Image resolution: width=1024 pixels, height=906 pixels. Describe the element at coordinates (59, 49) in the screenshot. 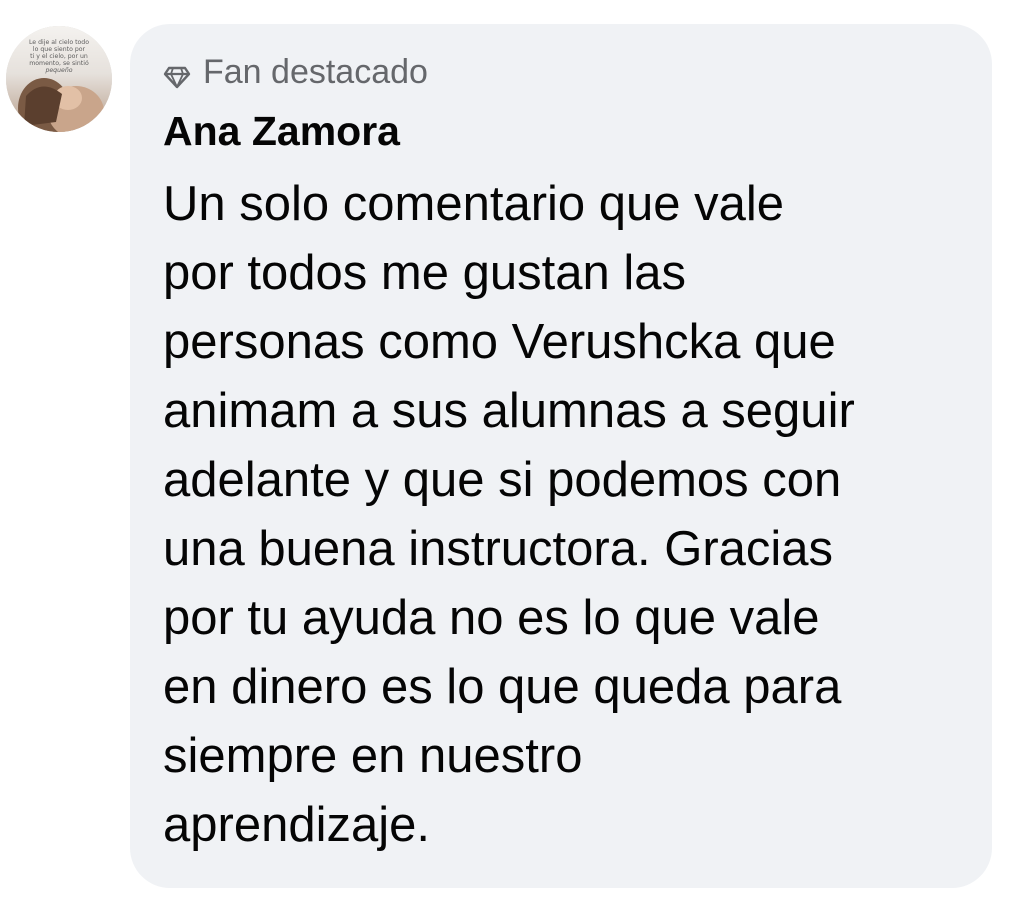

I see `avatar-caption-line: lo que siento por` at that location.